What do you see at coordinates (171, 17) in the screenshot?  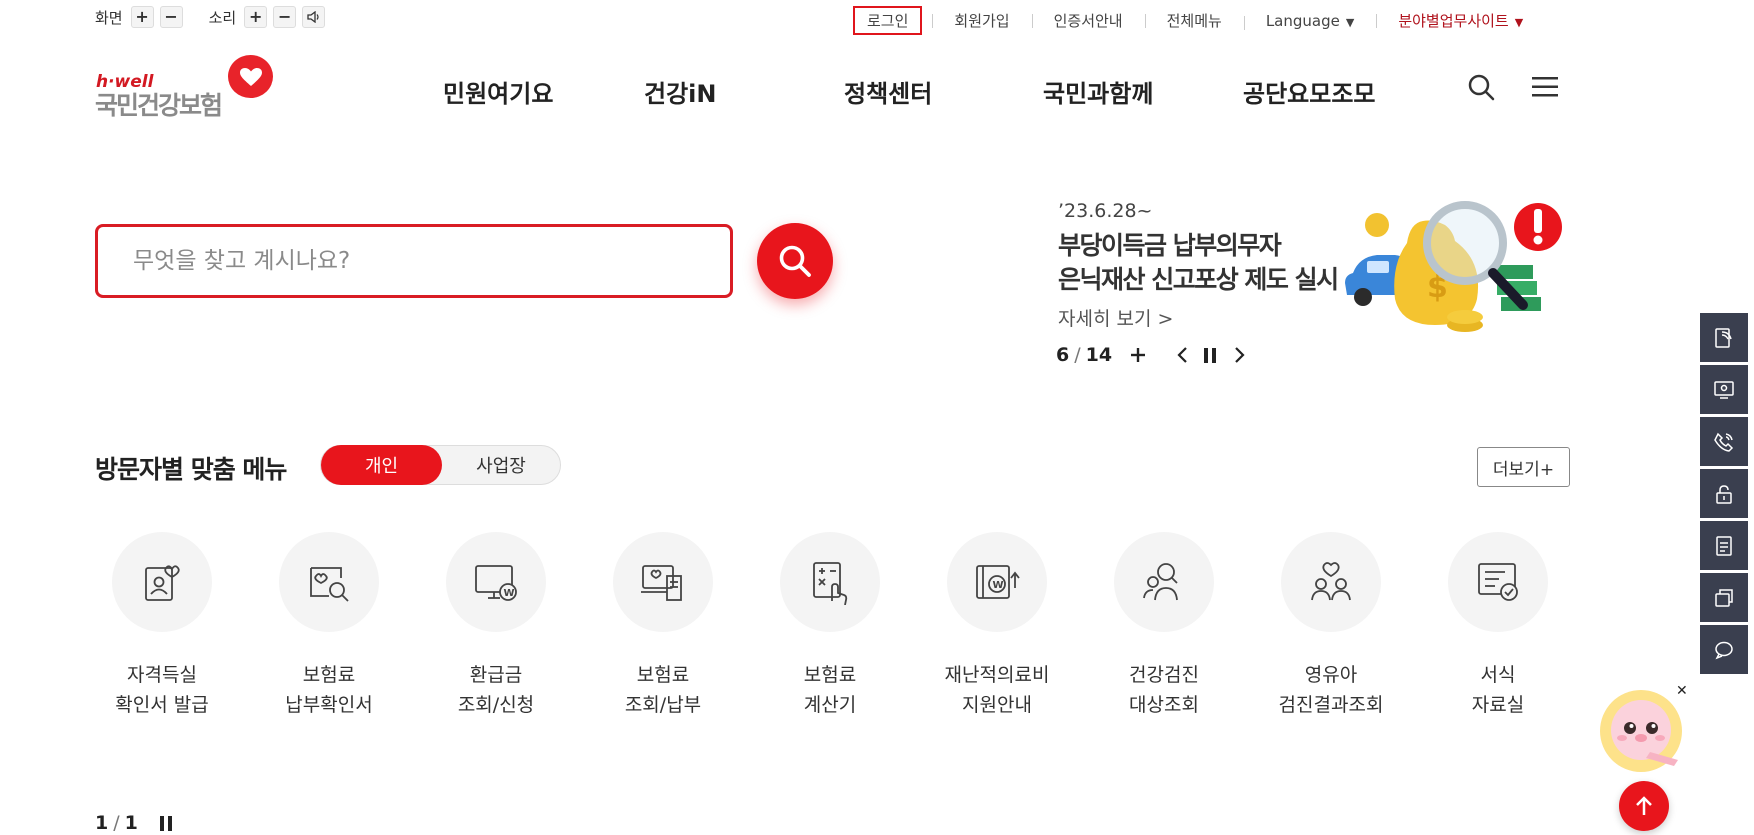 I see `screen-zoom-out-button: −` at bounding box center [171, 17].